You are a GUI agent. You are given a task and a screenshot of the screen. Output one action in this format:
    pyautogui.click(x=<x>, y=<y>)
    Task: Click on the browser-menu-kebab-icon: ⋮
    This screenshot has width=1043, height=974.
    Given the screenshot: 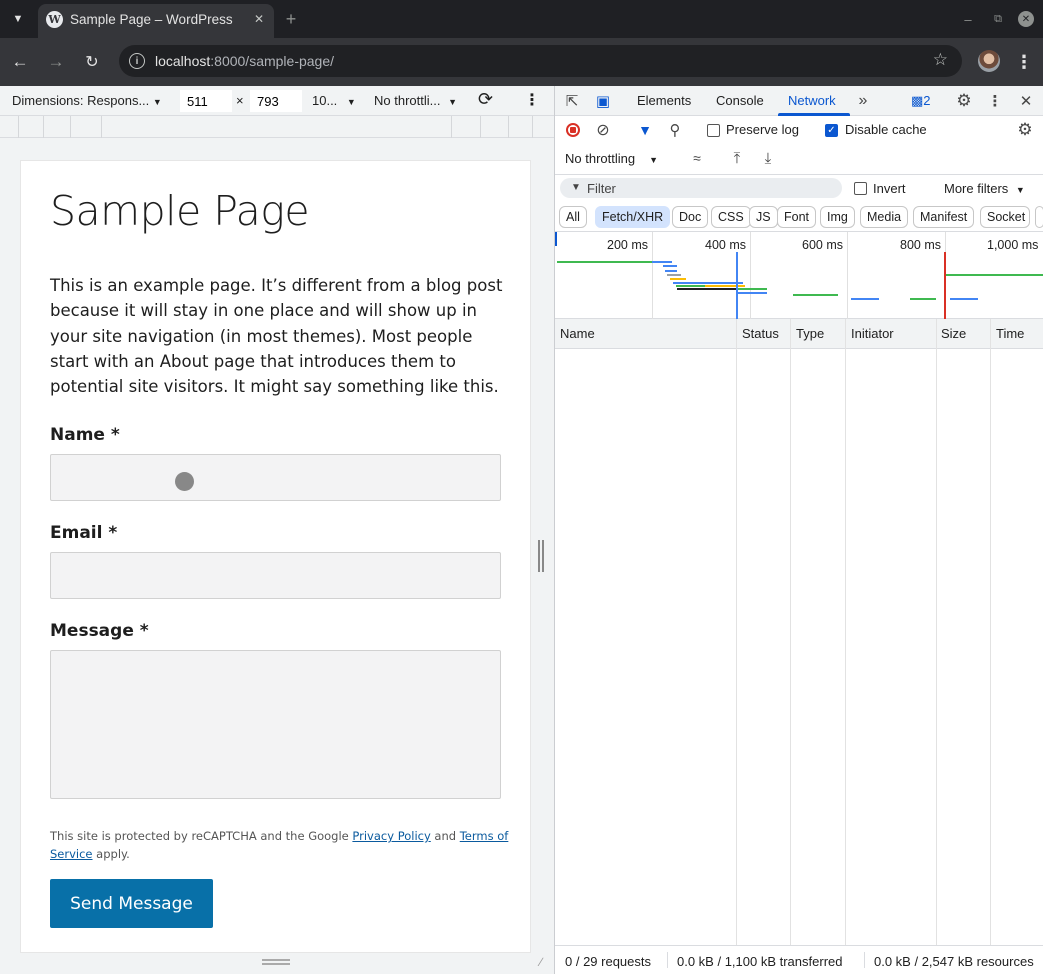 What is the action you would take?
    pyautogui.click(x=1024, y=62)
    